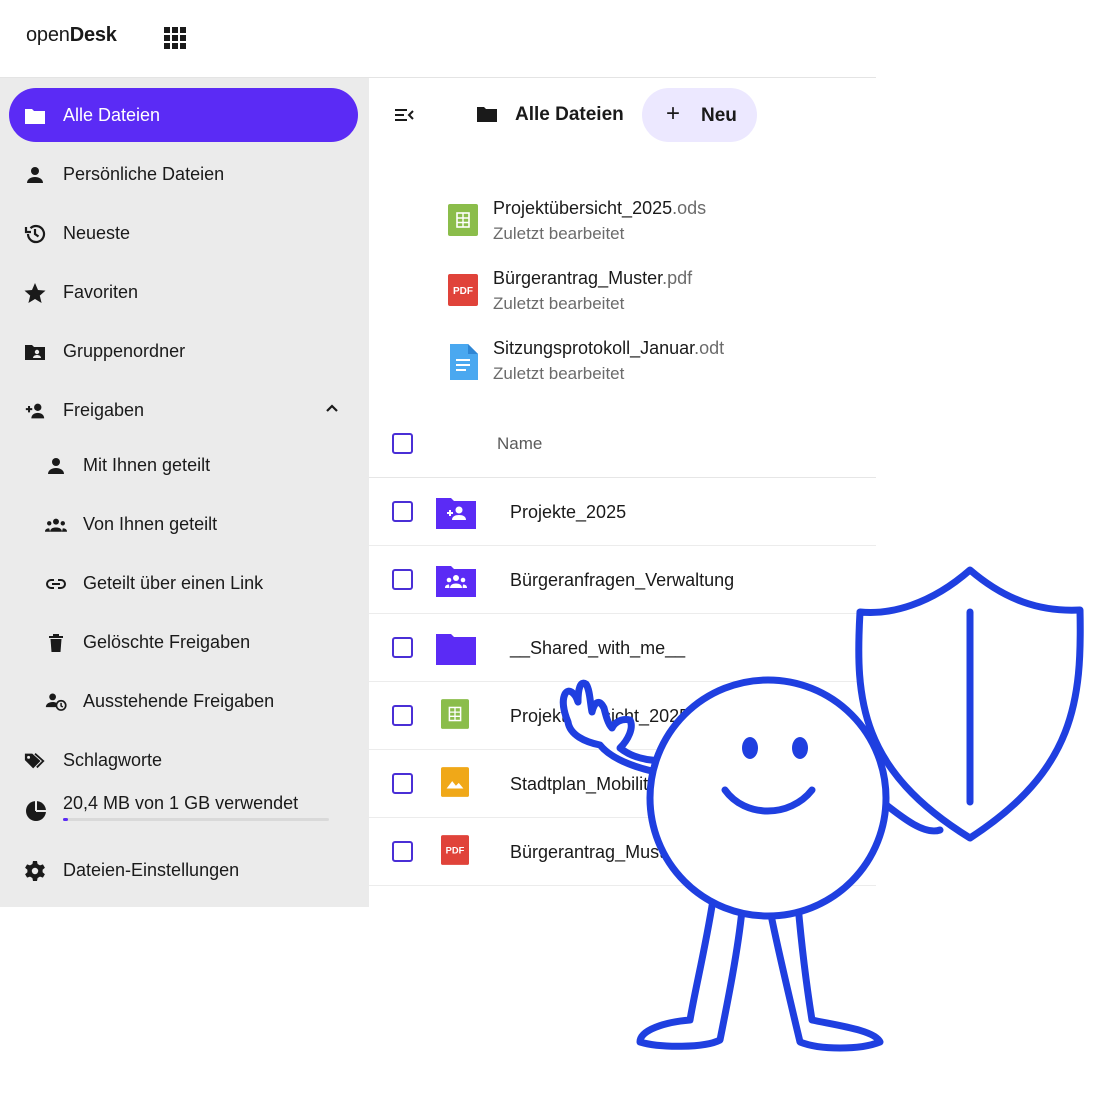  What do you see at coordinates (35, 293) in the screenshot?
I see `star-icon` at bounding box center [35, 293].